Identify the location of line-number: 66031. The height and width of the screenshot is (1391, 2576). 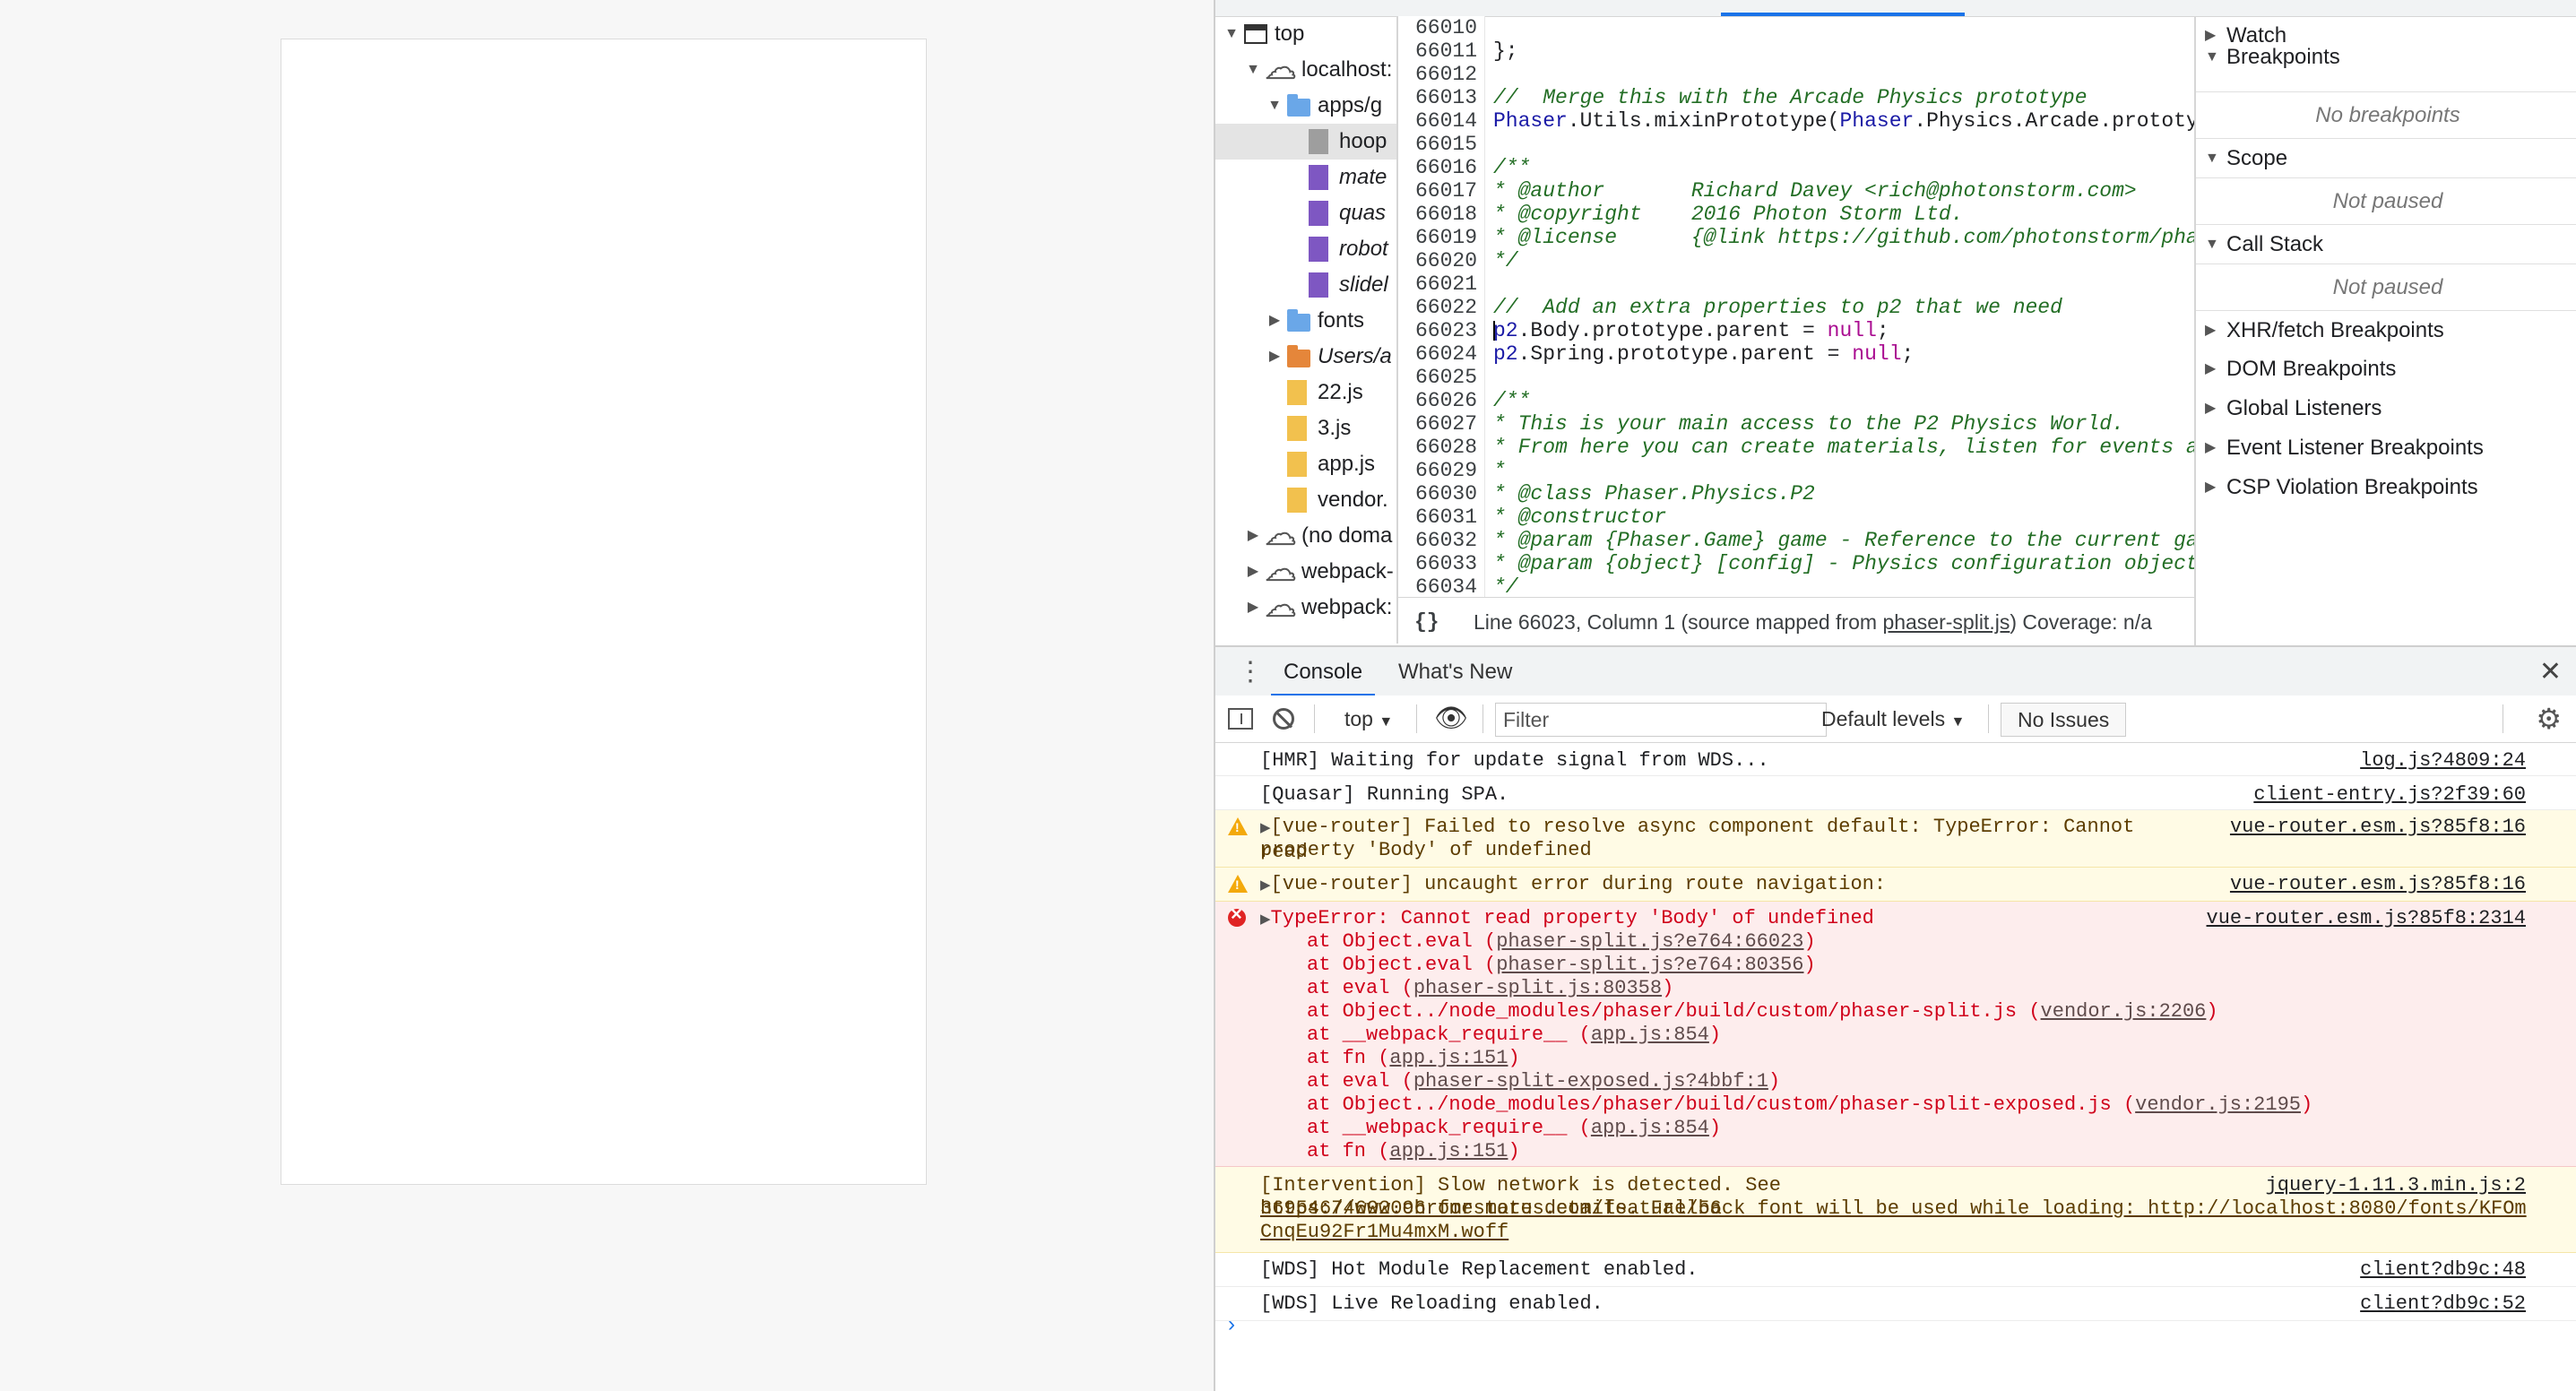
(1437, 517).